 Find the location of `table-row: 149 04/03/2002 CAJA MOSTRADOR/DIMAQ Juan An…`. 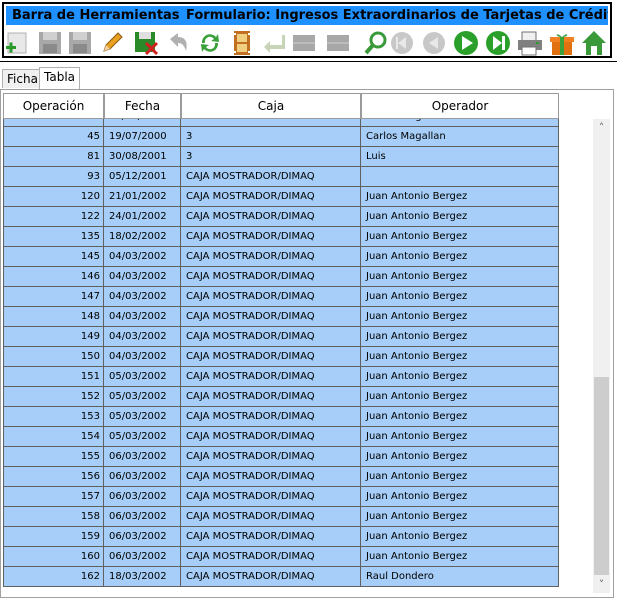

table-row: 149 04/03/2002 CAJA MOSTRADOR/DIMAQ Juan An… is located at coordinates (281, 337).